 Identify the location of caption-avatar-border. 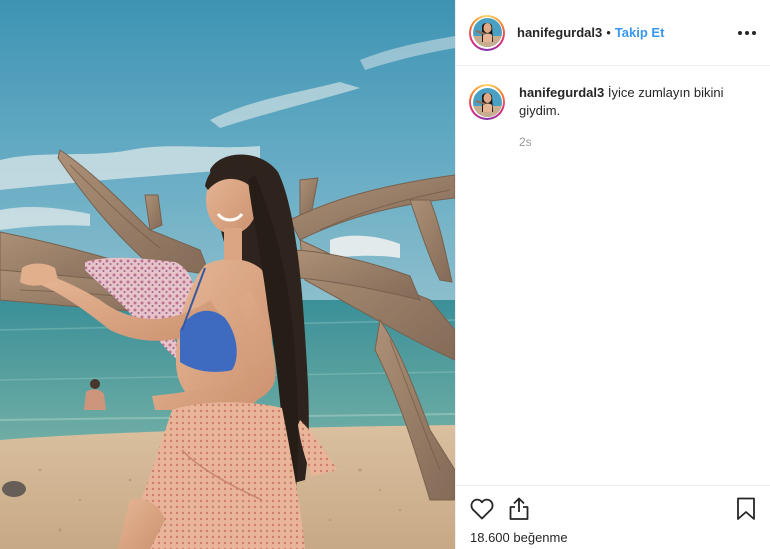
(487, 102).